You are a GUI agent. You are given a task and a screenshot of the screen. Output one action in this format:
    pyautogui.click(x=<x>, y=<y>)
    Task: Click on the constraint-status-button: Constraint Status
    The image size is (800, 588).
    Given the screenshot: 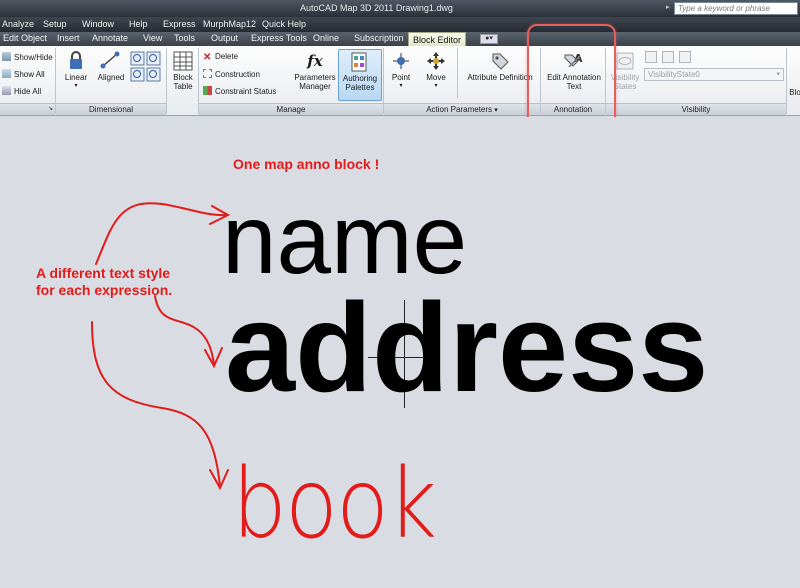 What is the action you would take?
    pyautogui.click(x=239, y=91)
    